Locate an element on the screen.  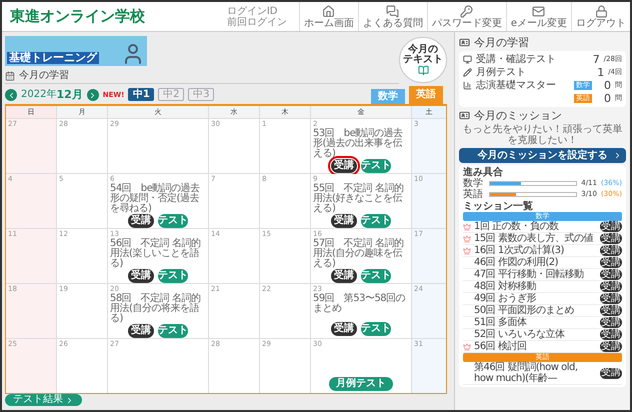
nav-button: パスワード変更 is located at coordinates (466, 16).